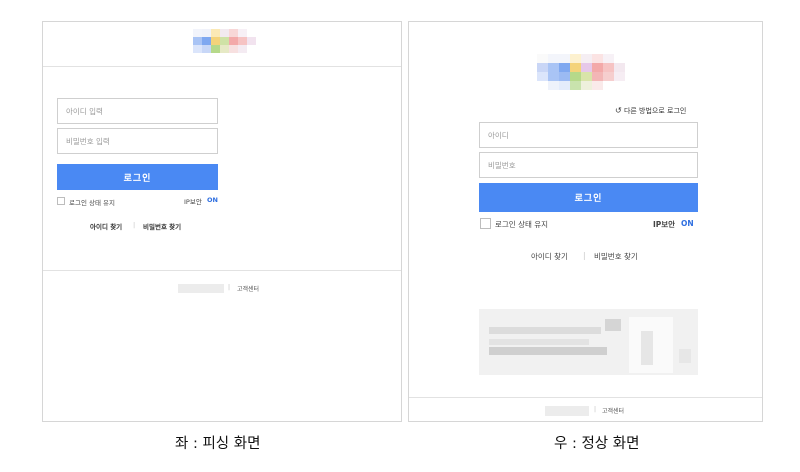  I want to click on header-divider, so click(222, 66).